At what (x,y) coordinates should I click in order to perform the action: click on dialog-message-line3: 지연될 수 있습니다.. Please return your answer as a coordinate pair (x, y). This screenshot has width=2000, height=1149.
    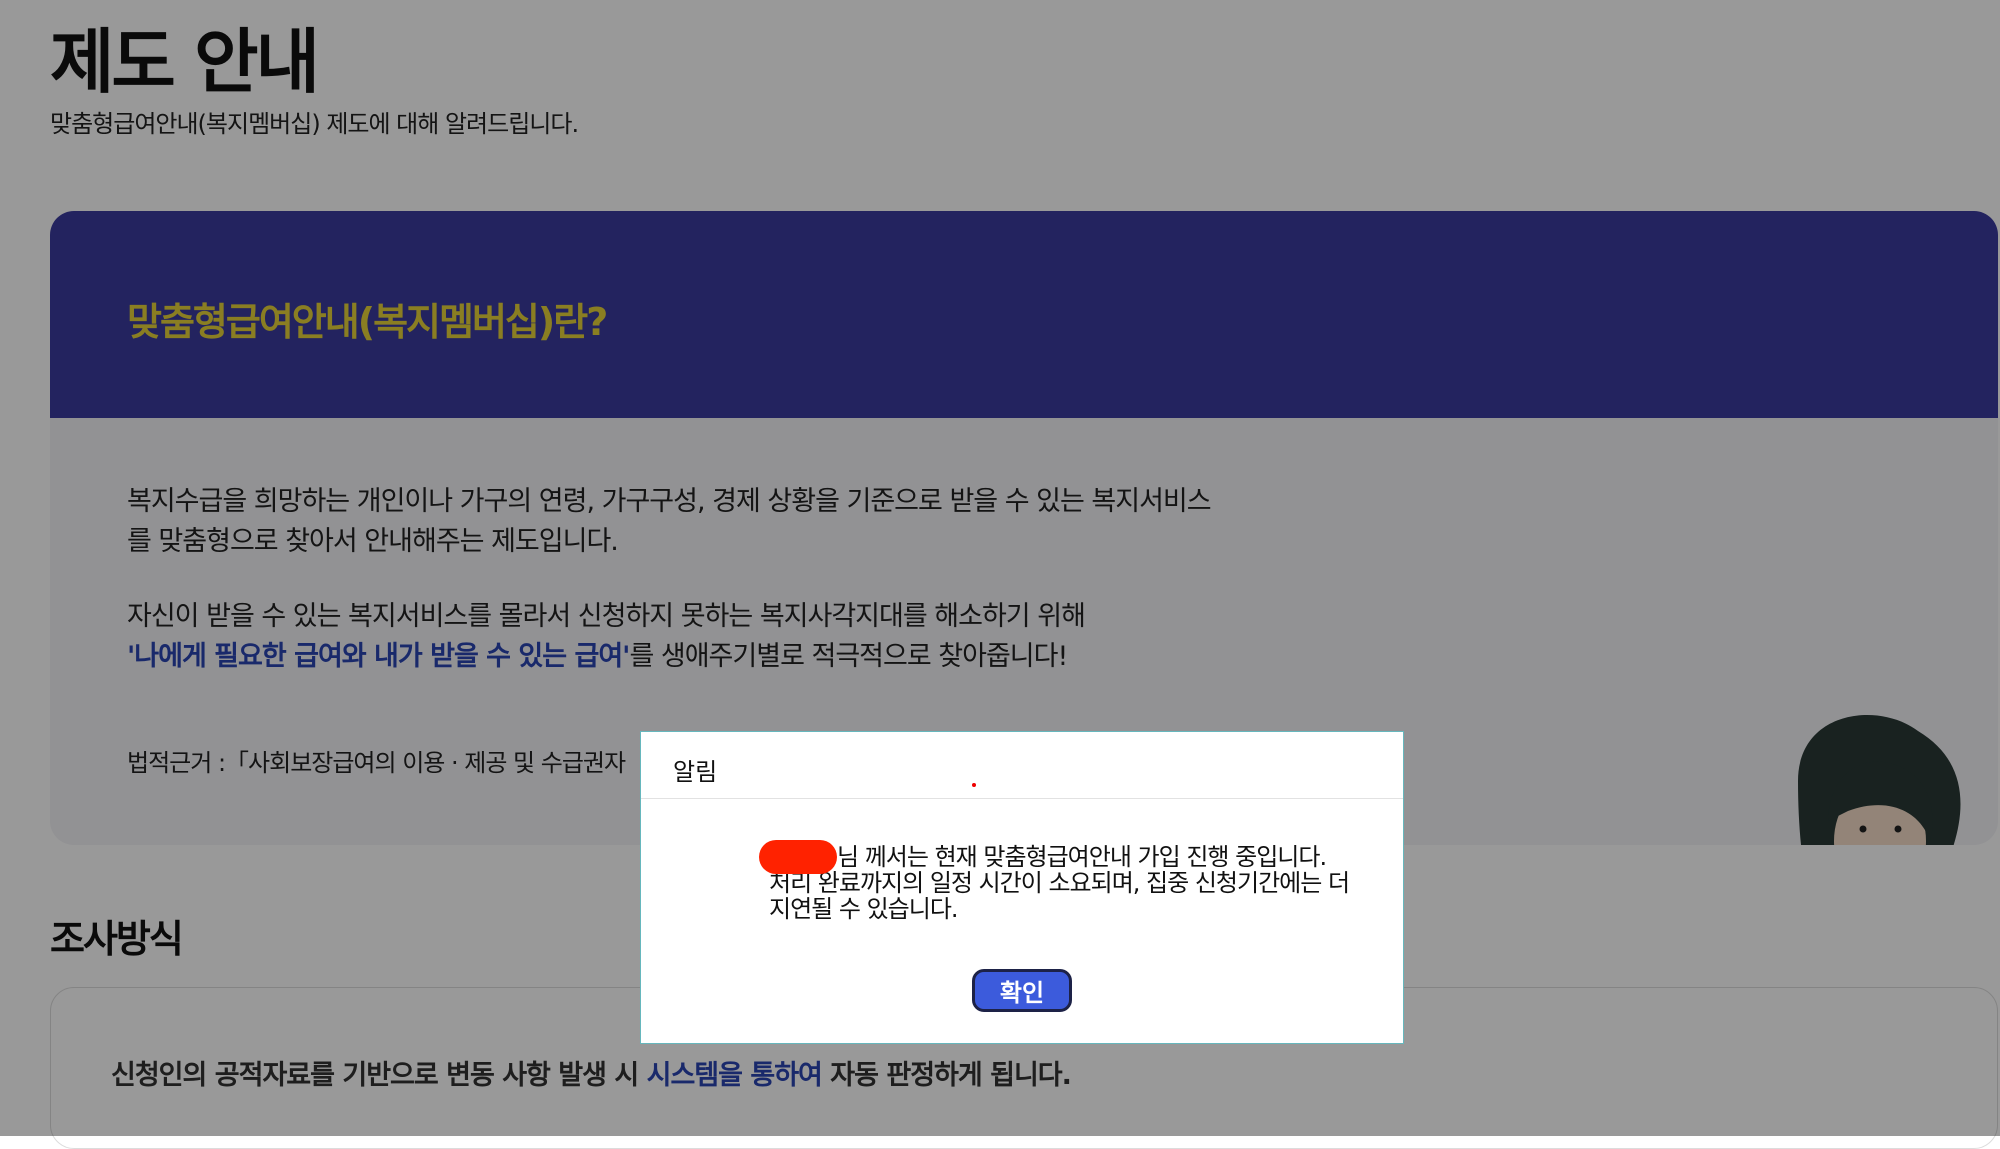
    Looking at the image, I should click on (864, 909).